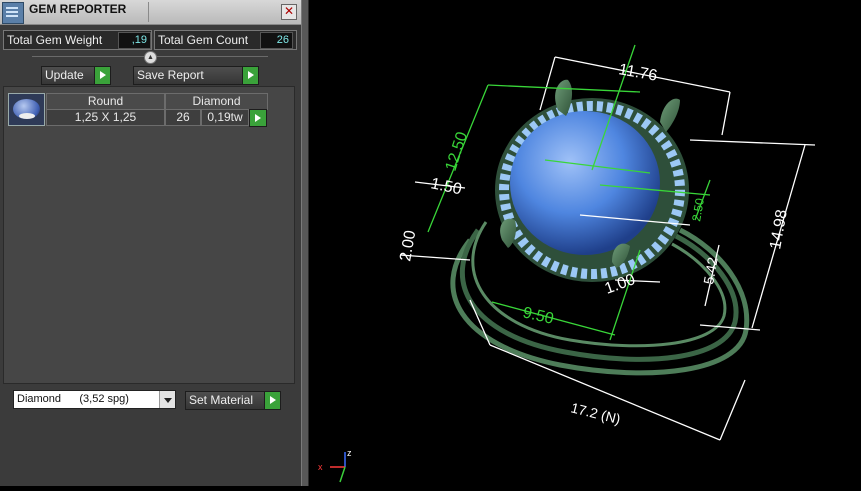 The image size is (861, 491). I want to click on table-header-shape: Round, so click(105, 101).